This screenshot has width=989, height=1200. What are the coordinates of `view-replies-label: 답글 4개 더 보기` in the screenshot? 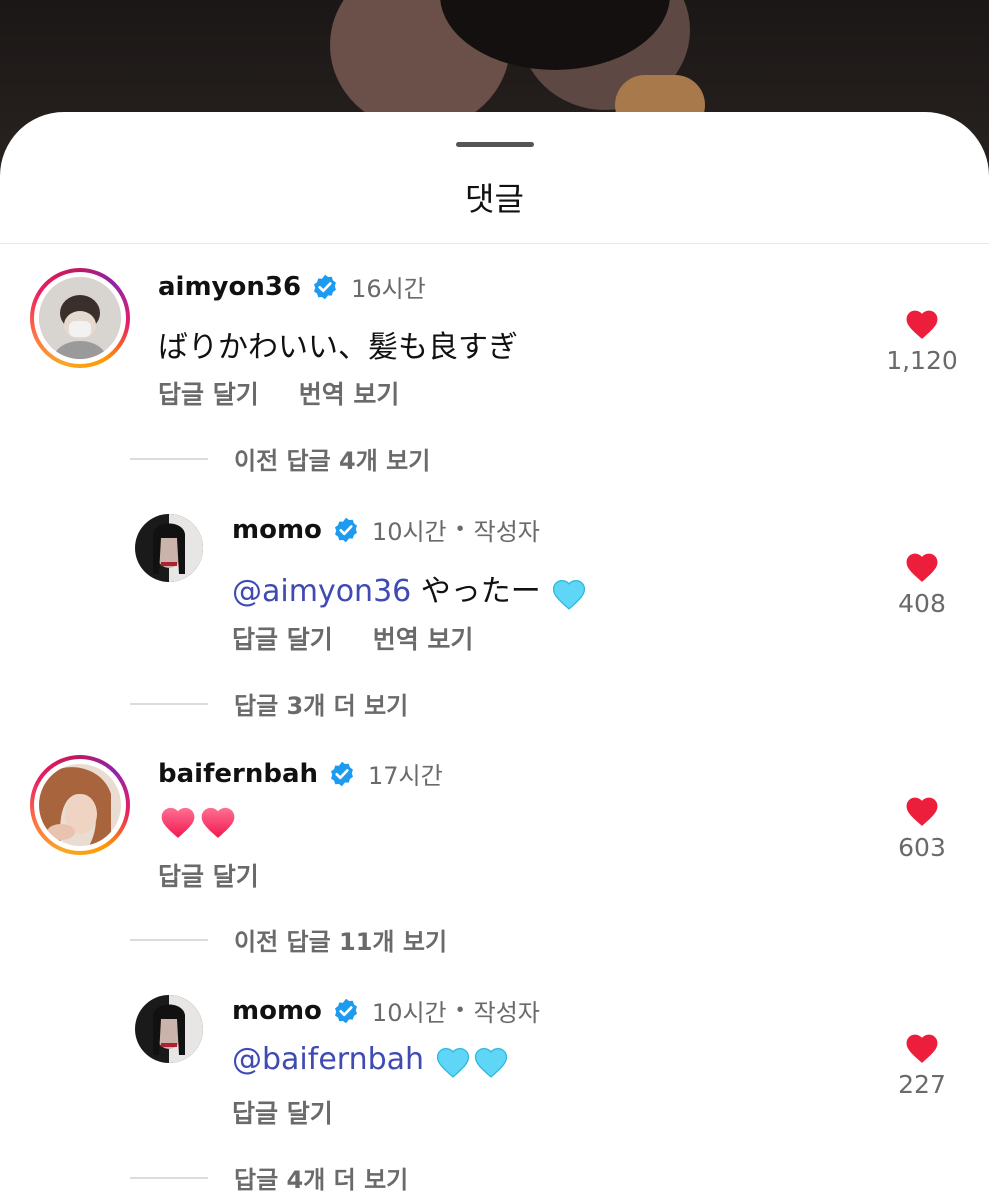 It's located at (321, 1180).